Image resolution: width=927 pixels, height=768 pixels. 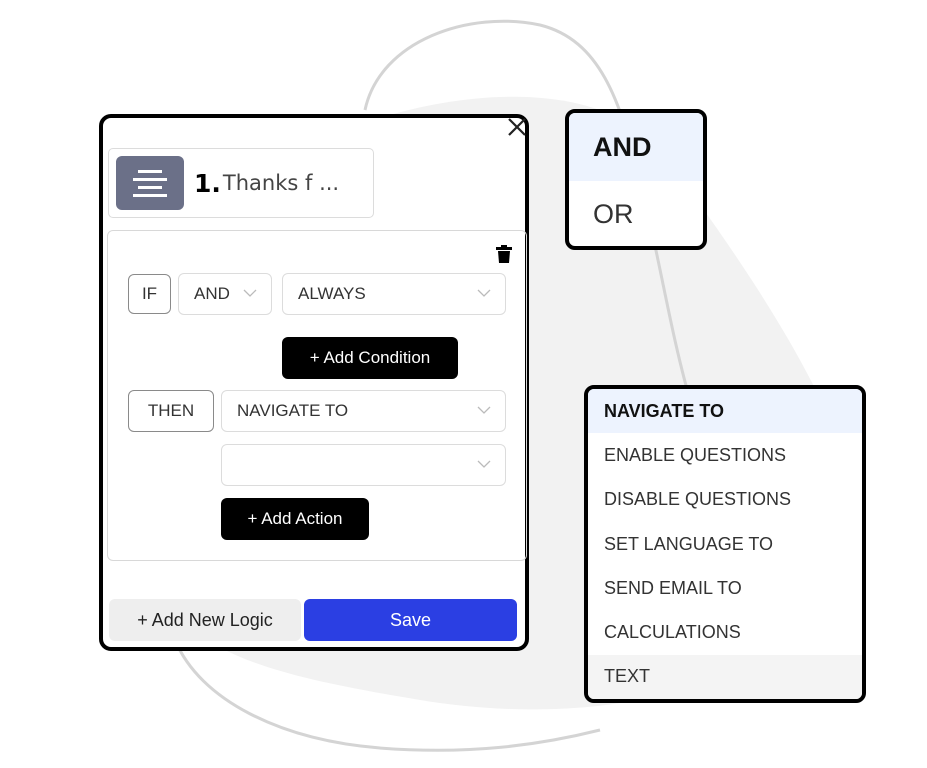 What do you see at coordinates (332, 293) in the screenshot?
I see `condition-value: ALWAYS` at bounding box center [332, 293].